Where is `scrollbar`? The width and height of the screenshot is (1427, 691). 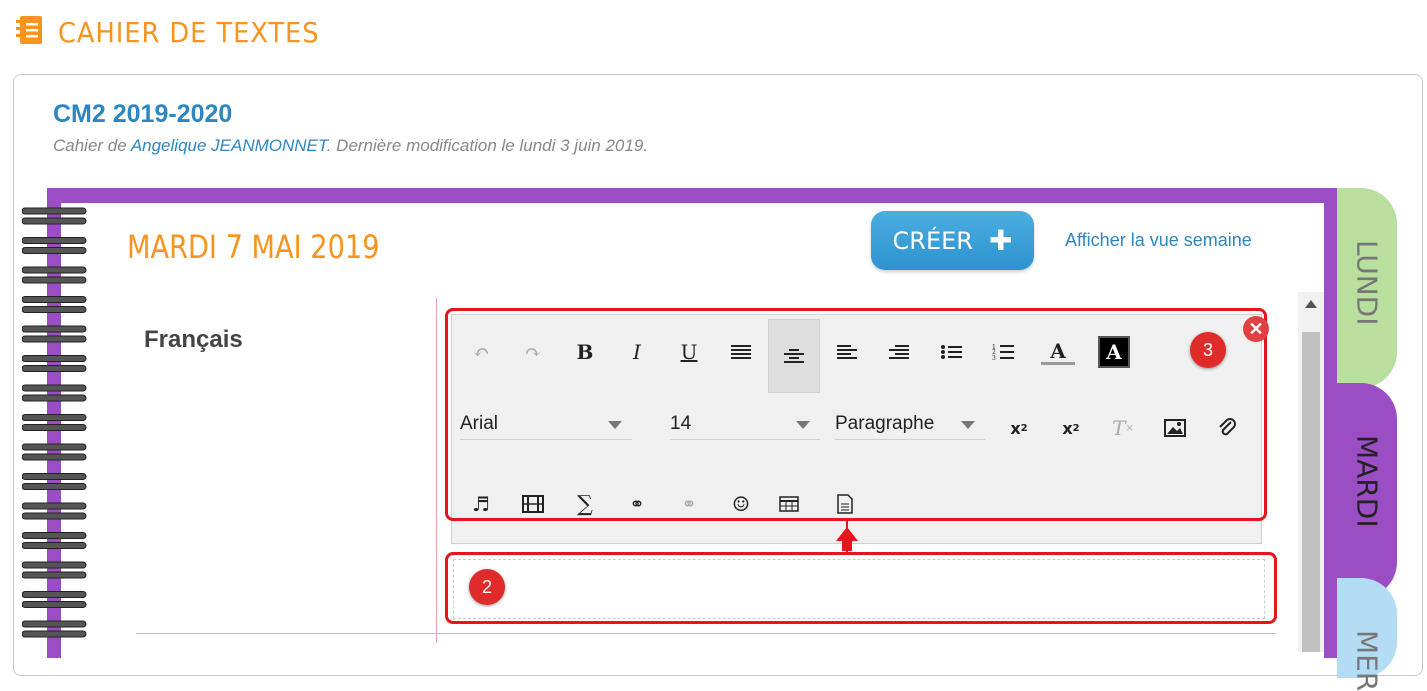
scrollbar is located at coordinates (1311, 472).